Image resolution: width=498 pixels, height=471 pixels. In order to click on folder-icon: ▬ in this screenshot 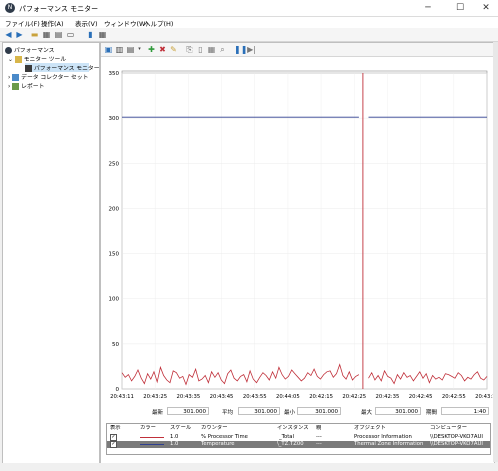, I will do `click(34, 34)`.